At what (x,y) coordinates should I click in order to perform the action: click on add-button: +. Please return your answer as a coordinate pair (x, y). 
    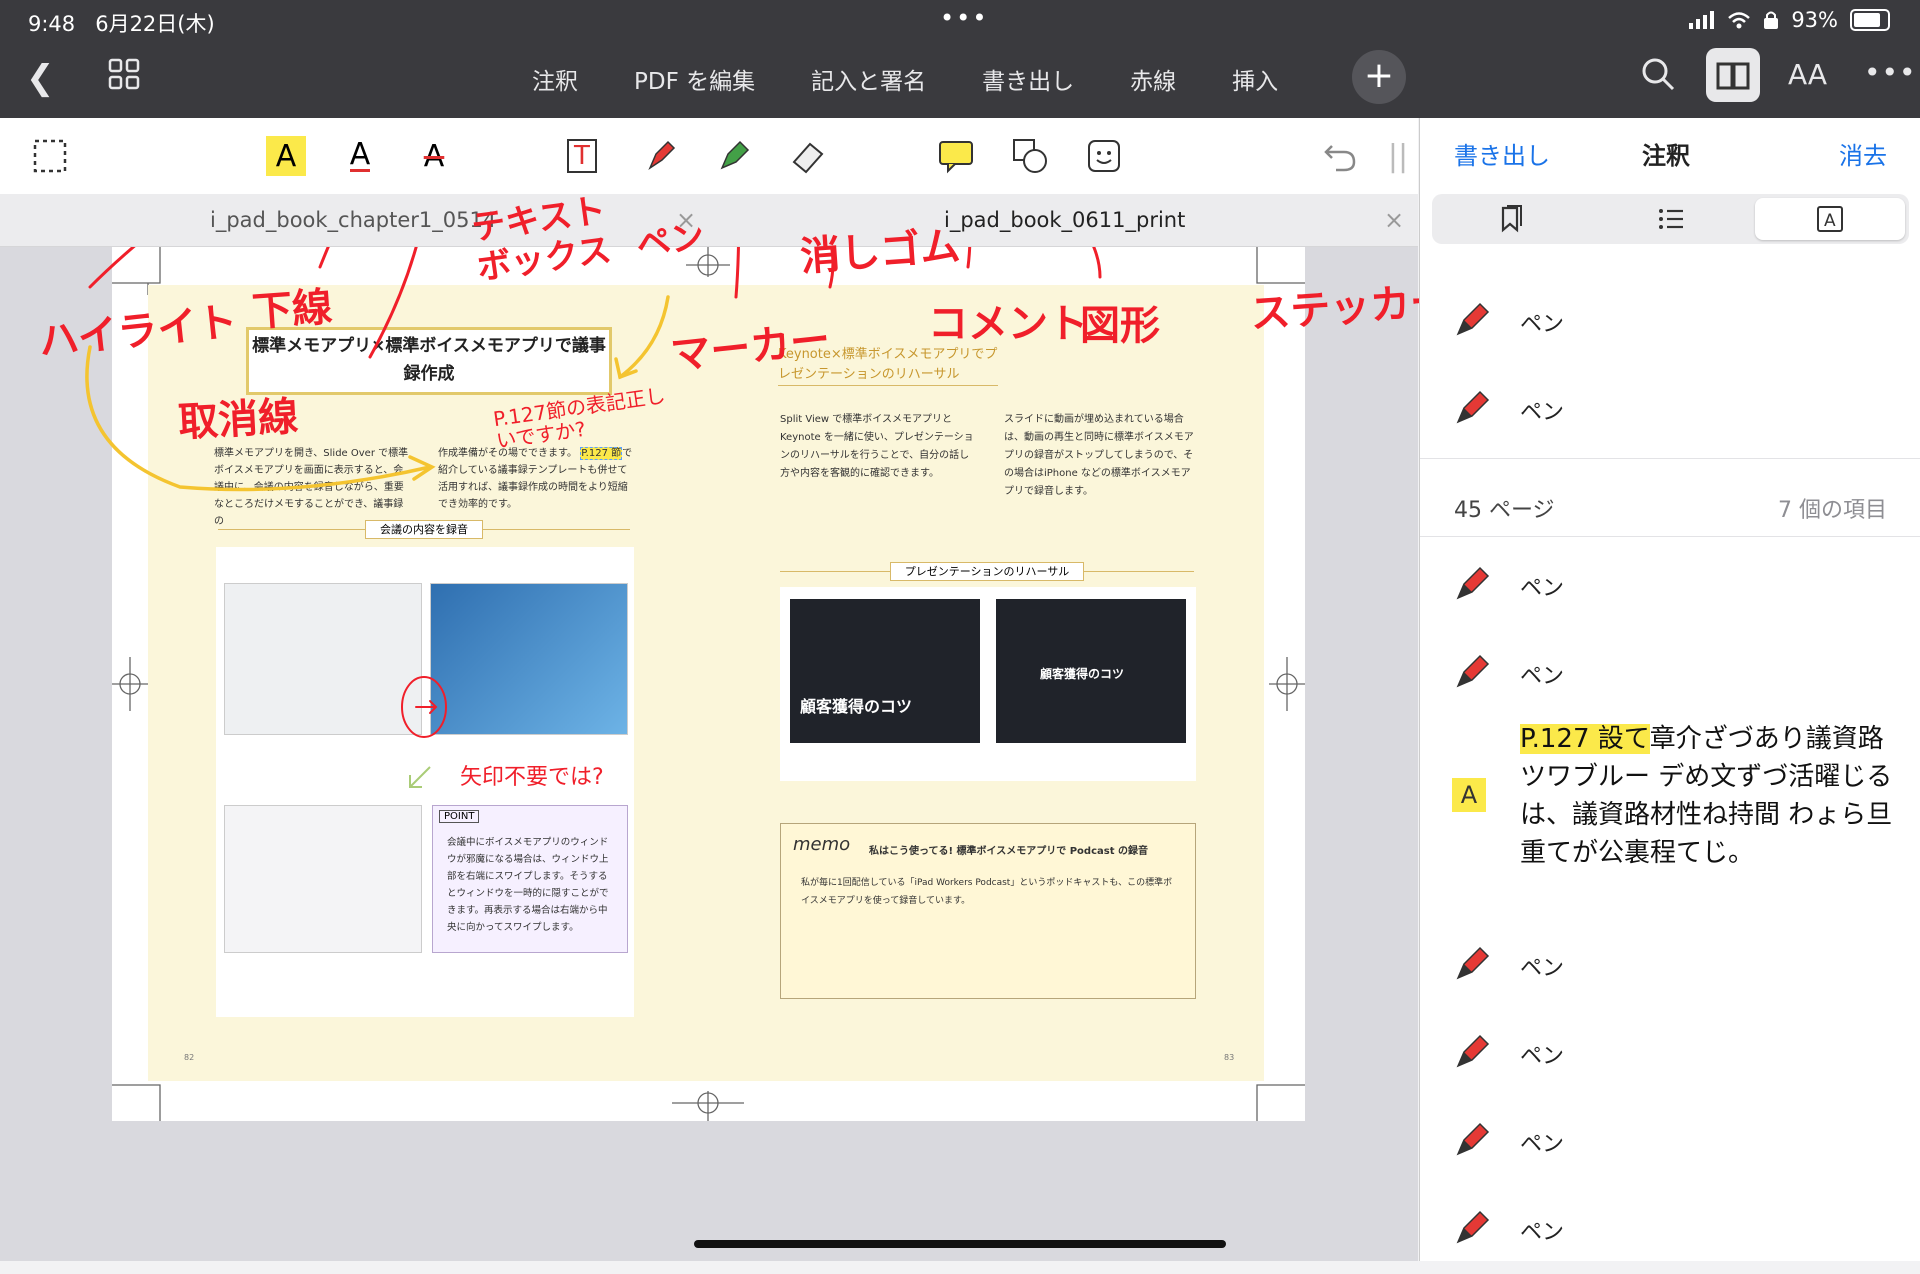
    Looking at the image, I should click on (1379, 77).